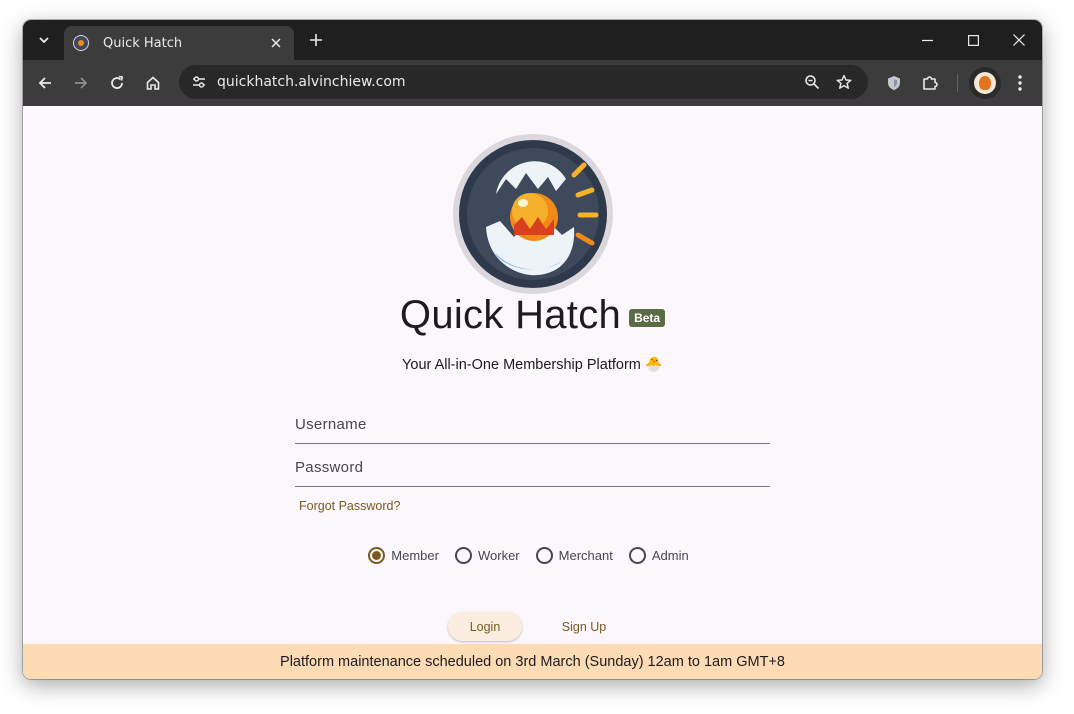 The height and width of the screenshot is (714, 1074). I want to click on role-label: Worker, so click(498, 555).